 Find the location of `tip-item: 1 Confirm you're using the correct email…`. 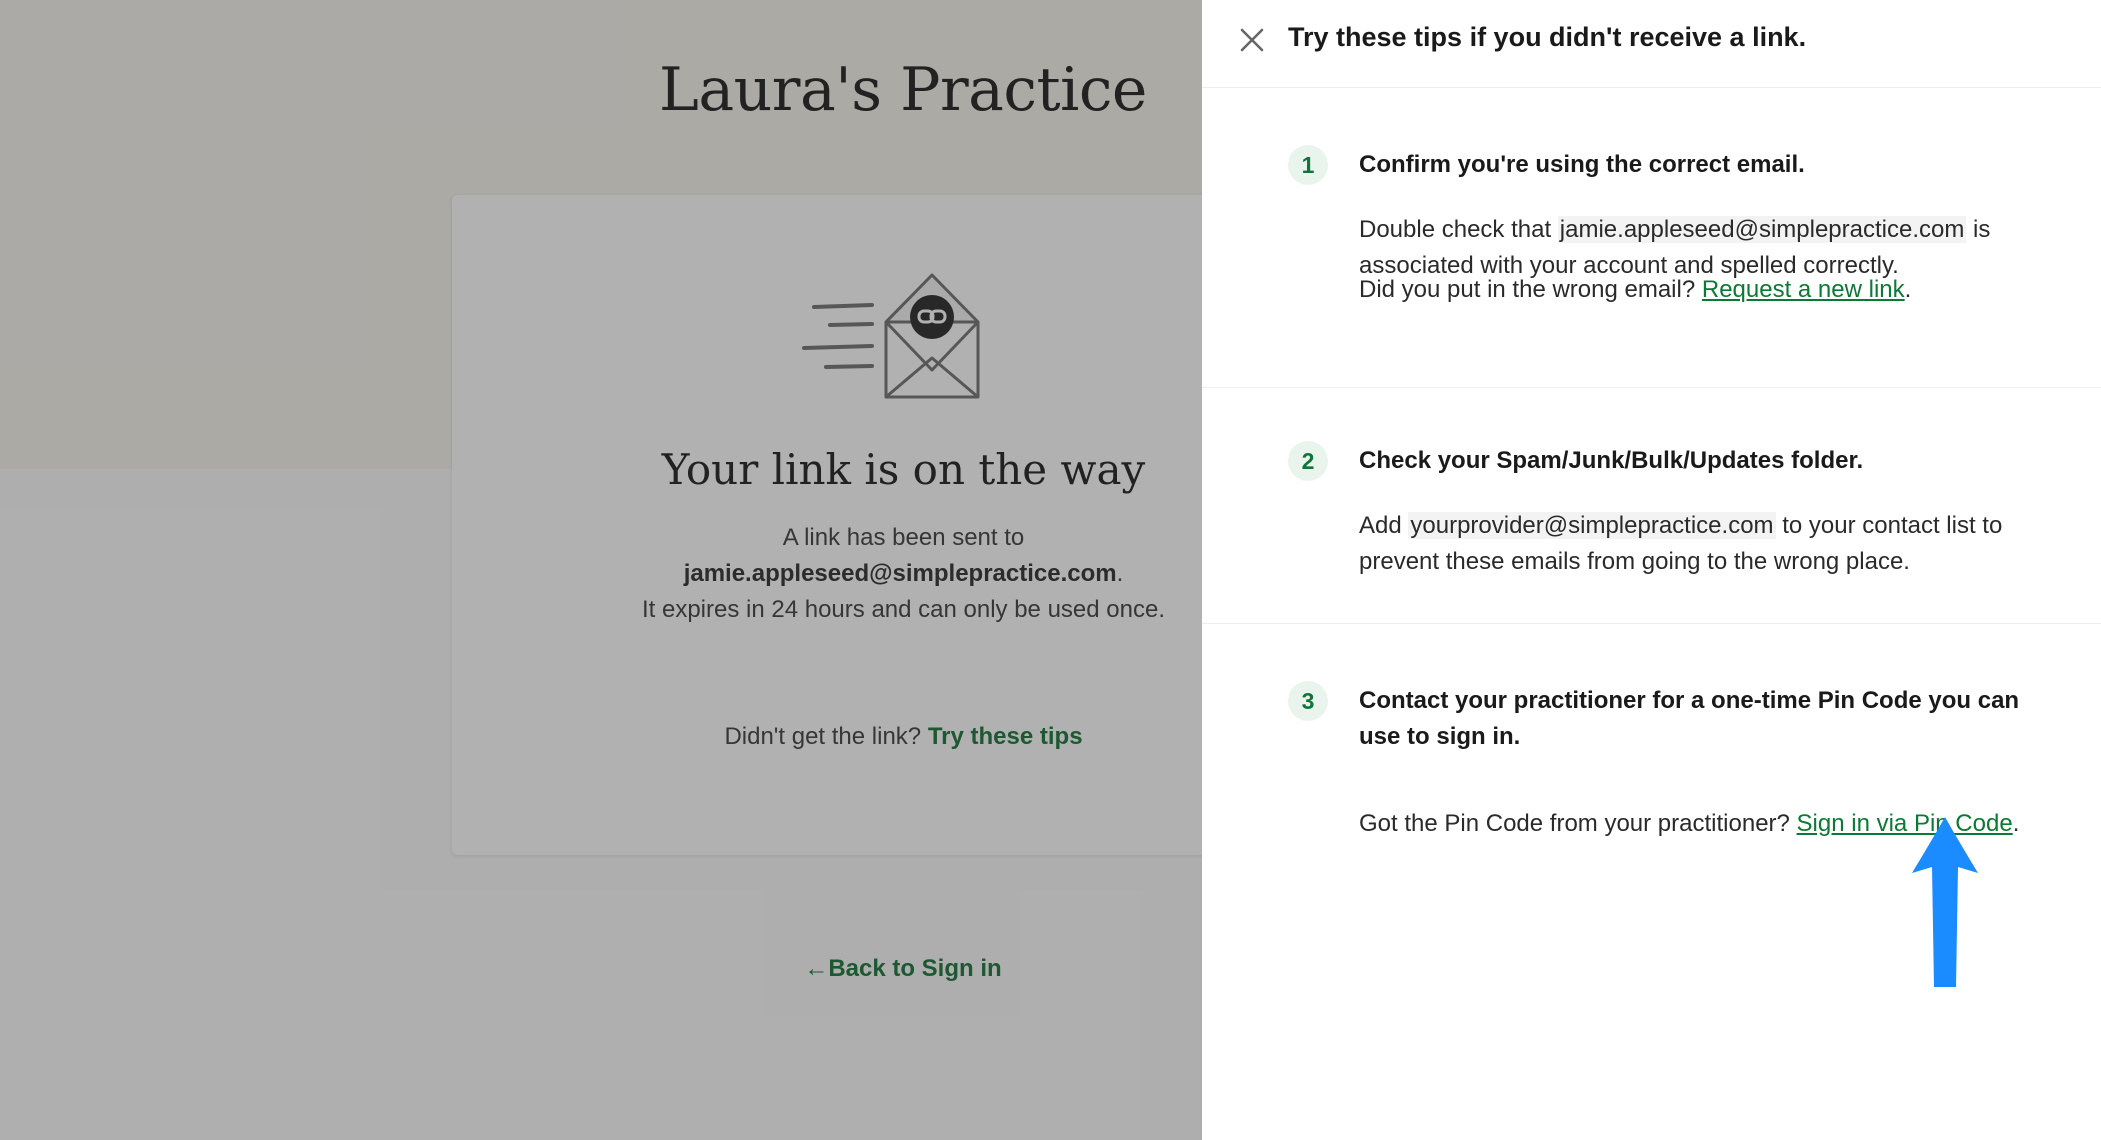

tip-item: 1 Confirm you're using the correct email… is located at coordinates (1651, 238).